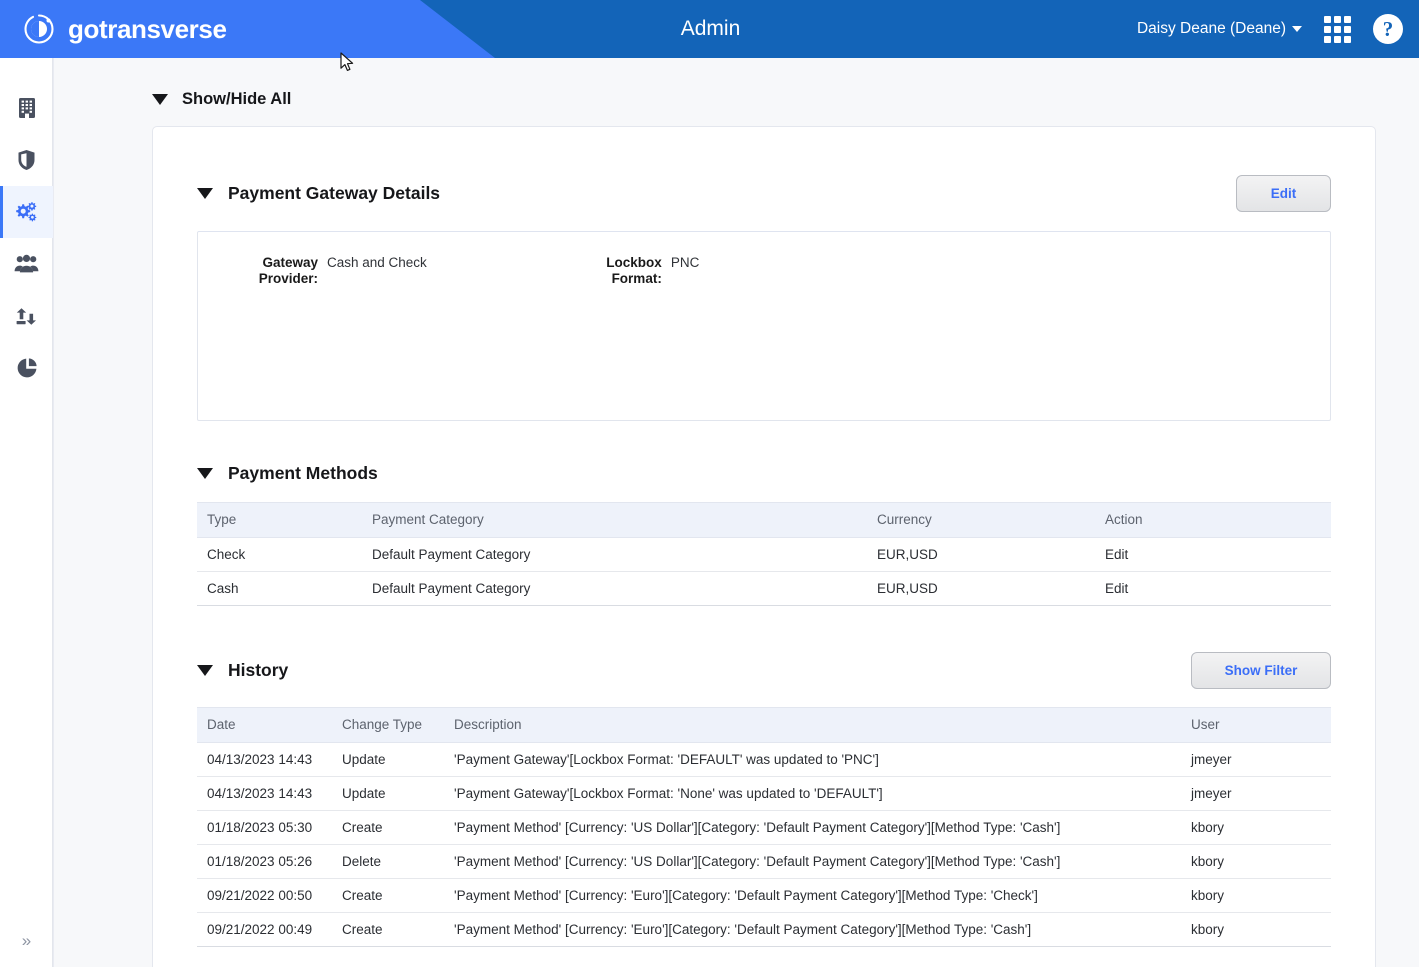  I want to click on brand-name: gotransverse, so click(147, 28).